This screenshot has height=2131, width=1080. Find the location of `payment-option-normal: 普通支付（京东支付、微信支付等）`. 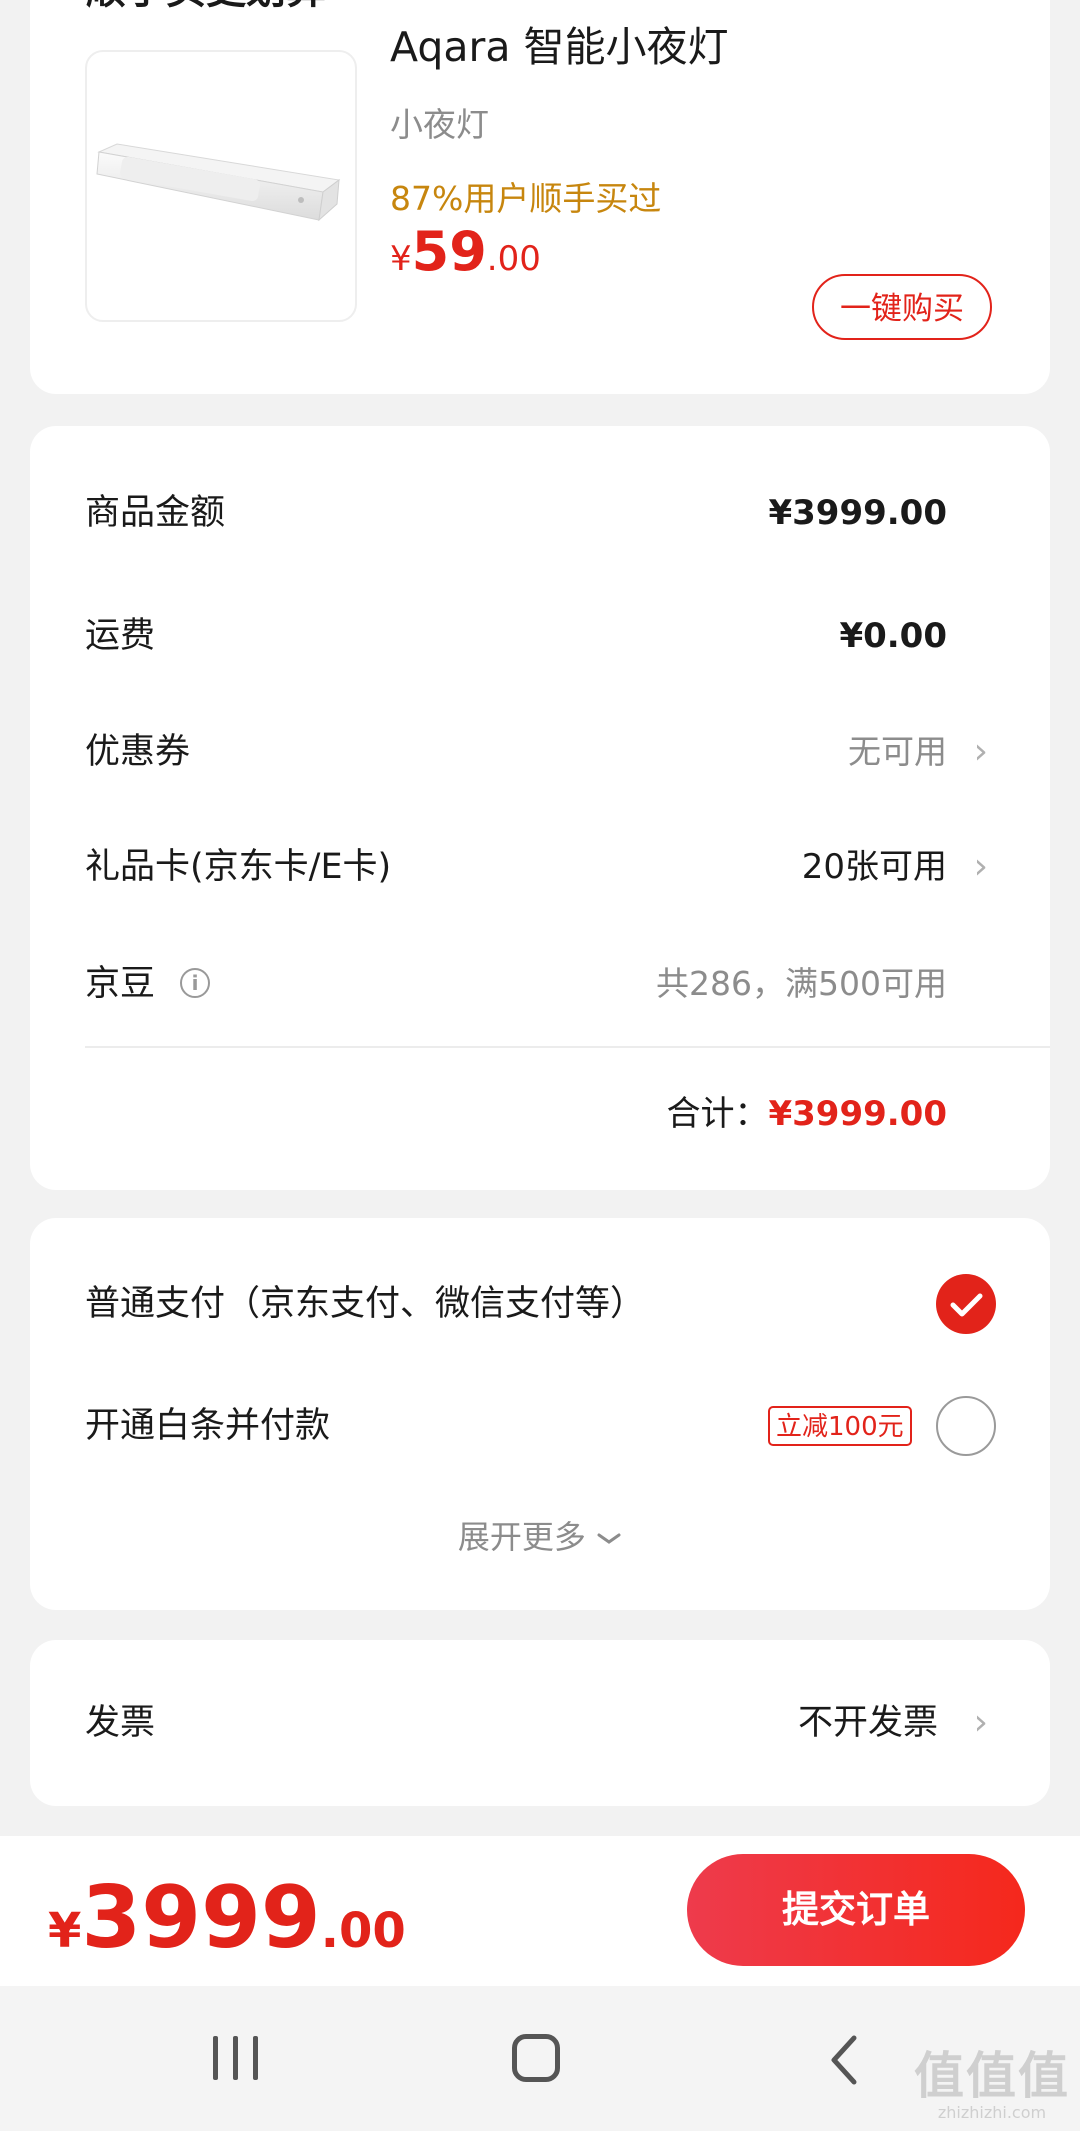

payment-option-normal: 普通支付（京东支付、微信支付等） is located at coordinates (365, 1304).